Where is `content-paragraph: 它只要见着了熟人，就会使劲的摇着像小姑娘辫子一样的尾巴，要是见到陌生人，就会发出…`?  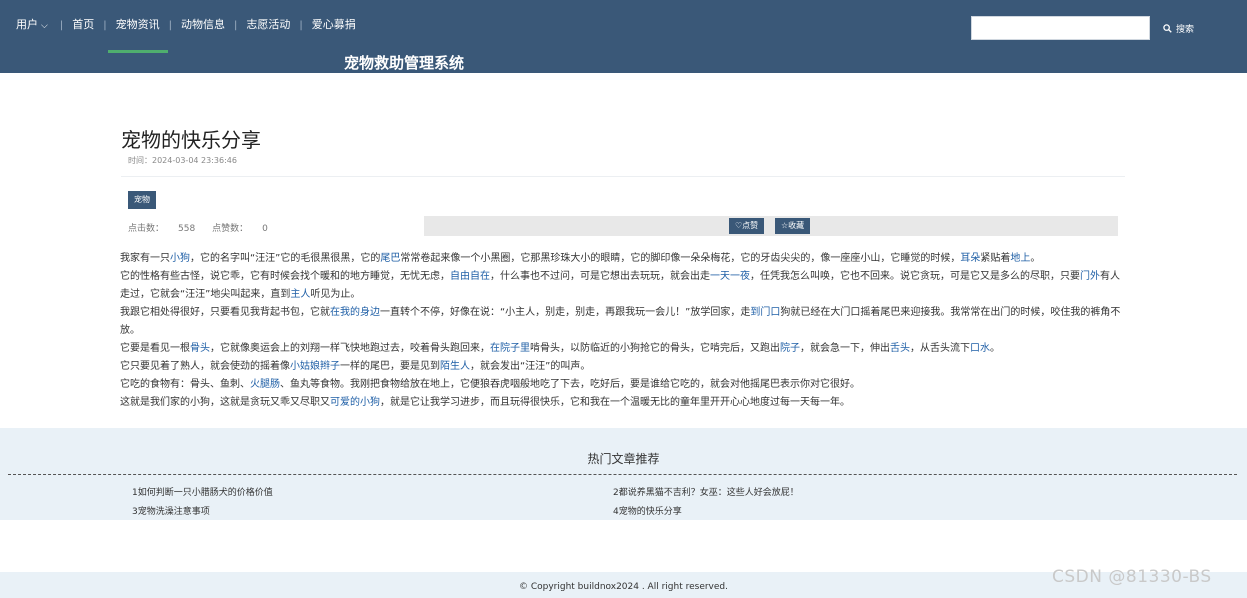
content-paragraph: 它只要见着了熟人，就会使劲的摇着像小姑娘辫子一样的尾巴，要是见到陌生人，就会发出… is located at coordinates (355, 366).